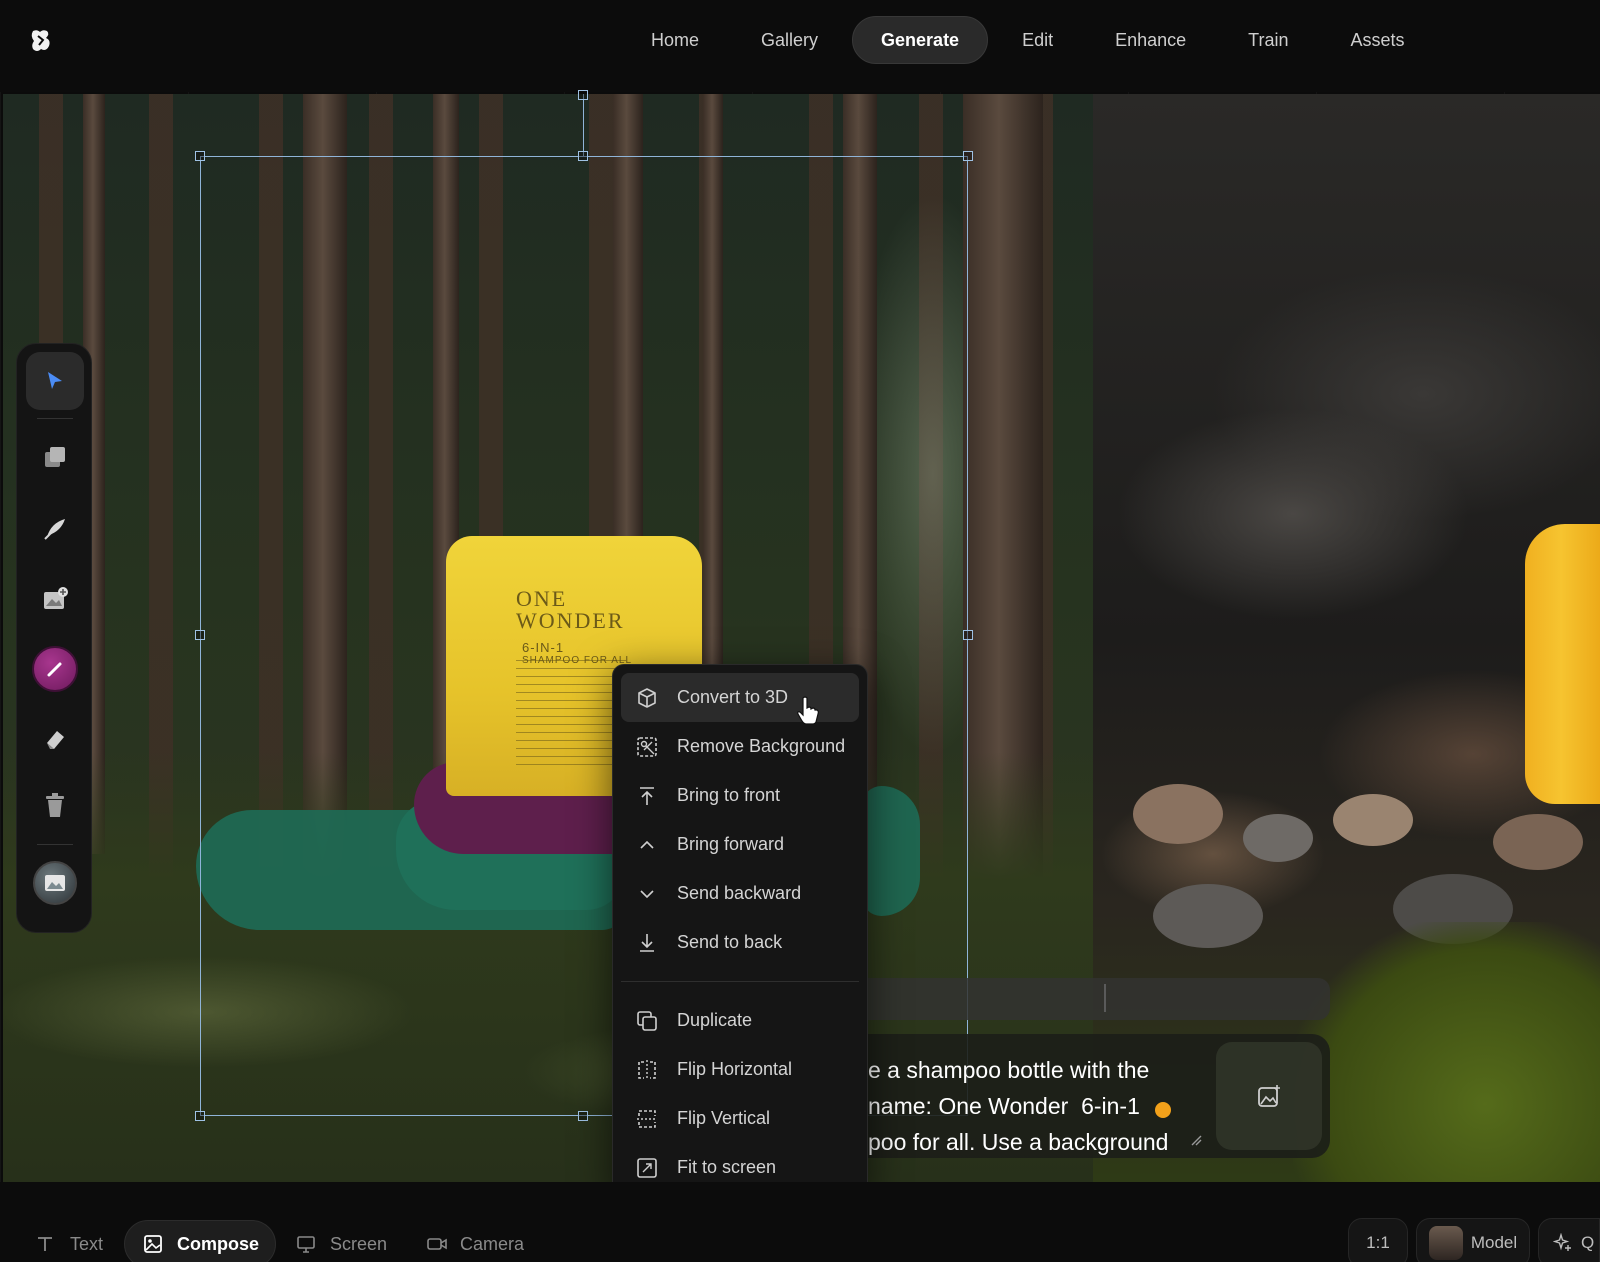 The width and height of the screenshot is (1600, 1262). I want to click on pointer-arrow-icon, so click(55, 380).